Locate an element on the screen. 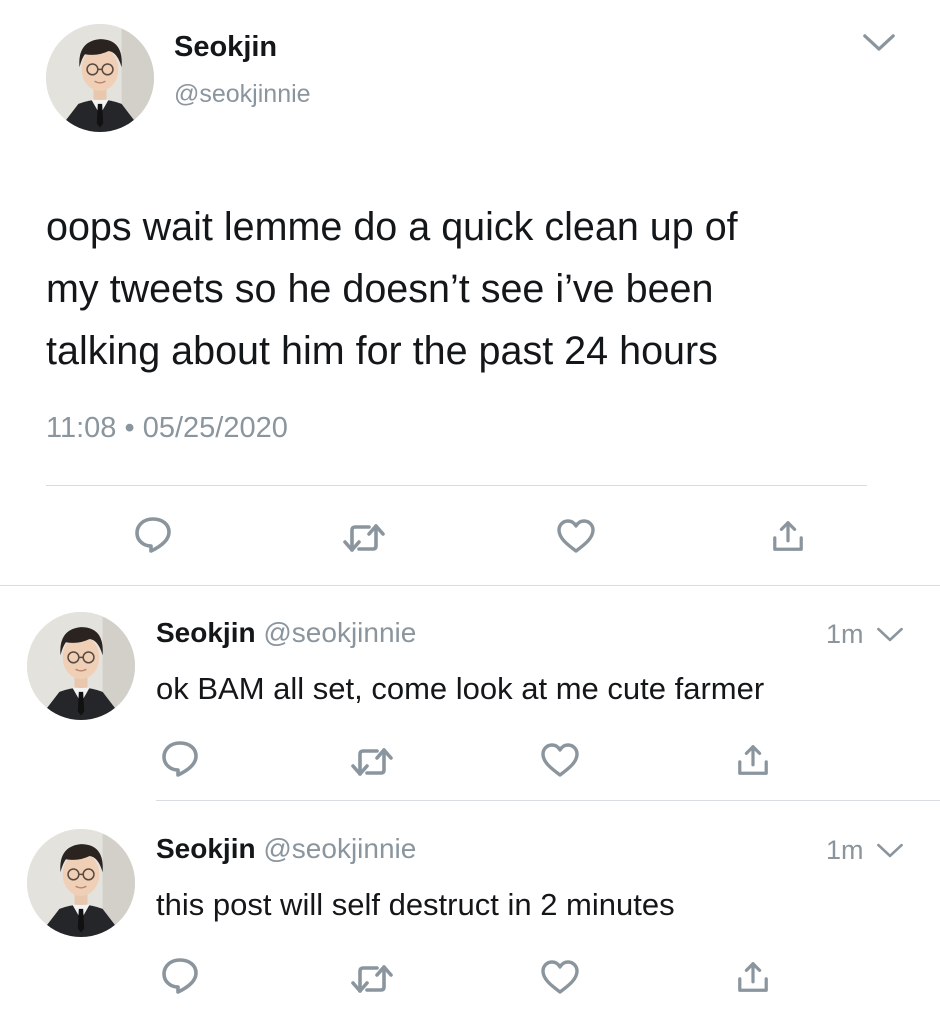 This screenshot has width=940, height=1024. tweet-text-line: my tweets so he doesn’t see i’ve been is located at coordinates (380, 289).